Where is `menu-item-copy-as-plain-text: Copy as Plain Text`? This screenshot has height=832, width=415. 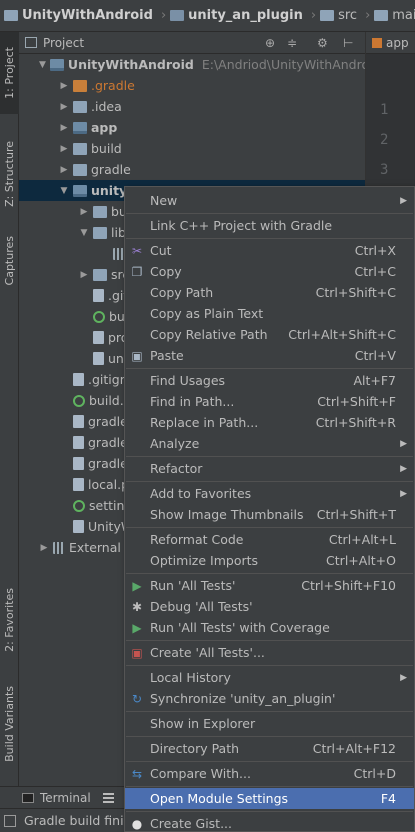 menu-item-copy-as-plain-text: Copy as Plain Text is located at coordinates (269, 313).